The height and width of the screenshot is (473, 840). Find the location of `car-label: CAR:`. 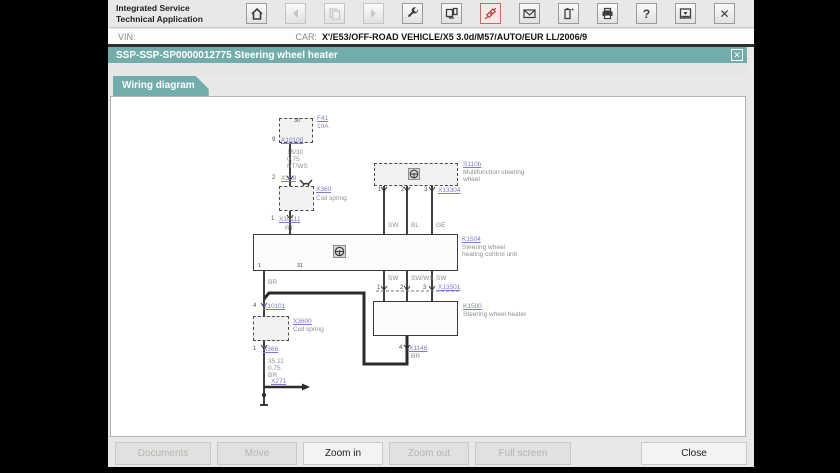

car-label: CAR: is located at coordinates (306, 36).